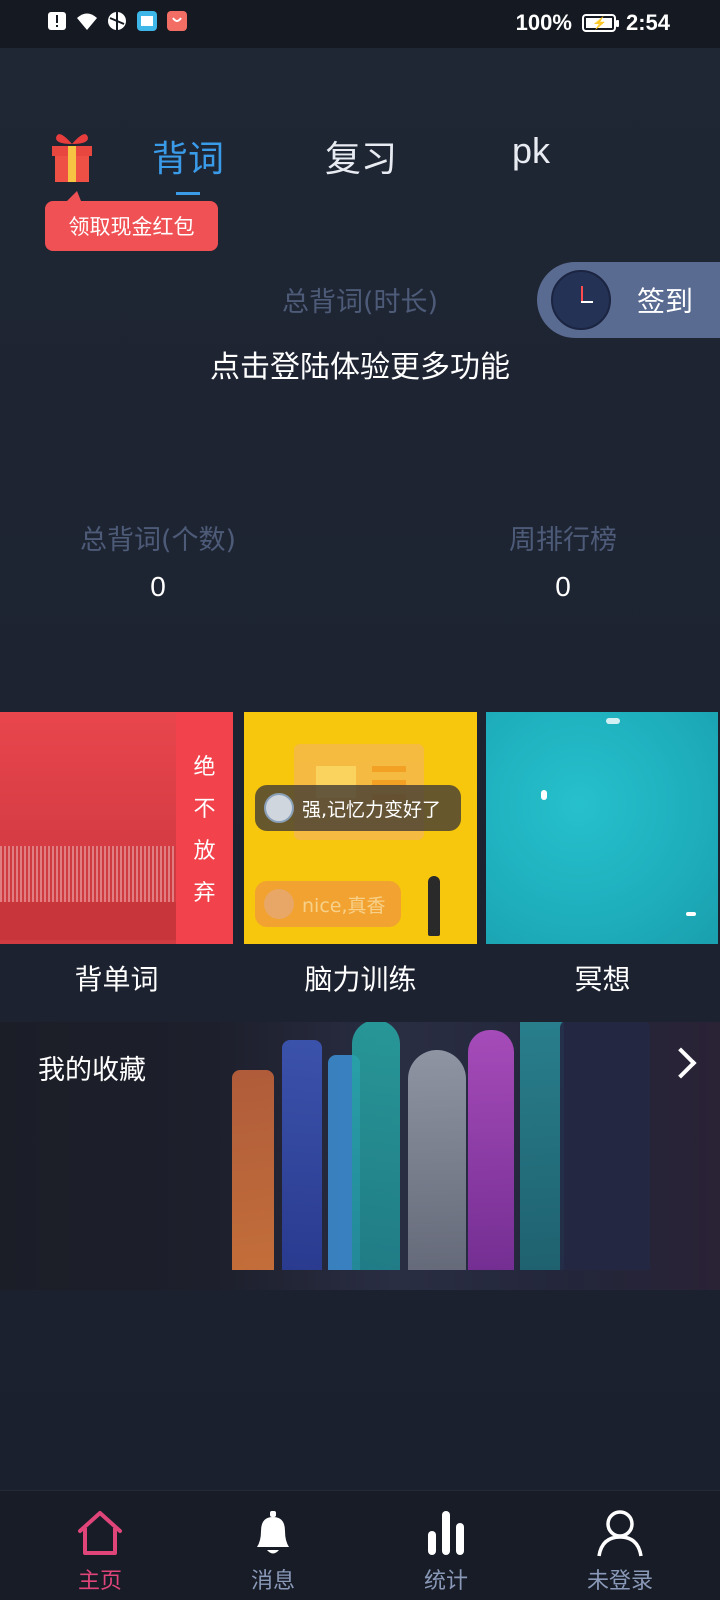 The width and height of the screenshot is (720, 1600). Describe the element at coordinates (177, 21) in the screenshot. I see `shop-app-icon` at that location.